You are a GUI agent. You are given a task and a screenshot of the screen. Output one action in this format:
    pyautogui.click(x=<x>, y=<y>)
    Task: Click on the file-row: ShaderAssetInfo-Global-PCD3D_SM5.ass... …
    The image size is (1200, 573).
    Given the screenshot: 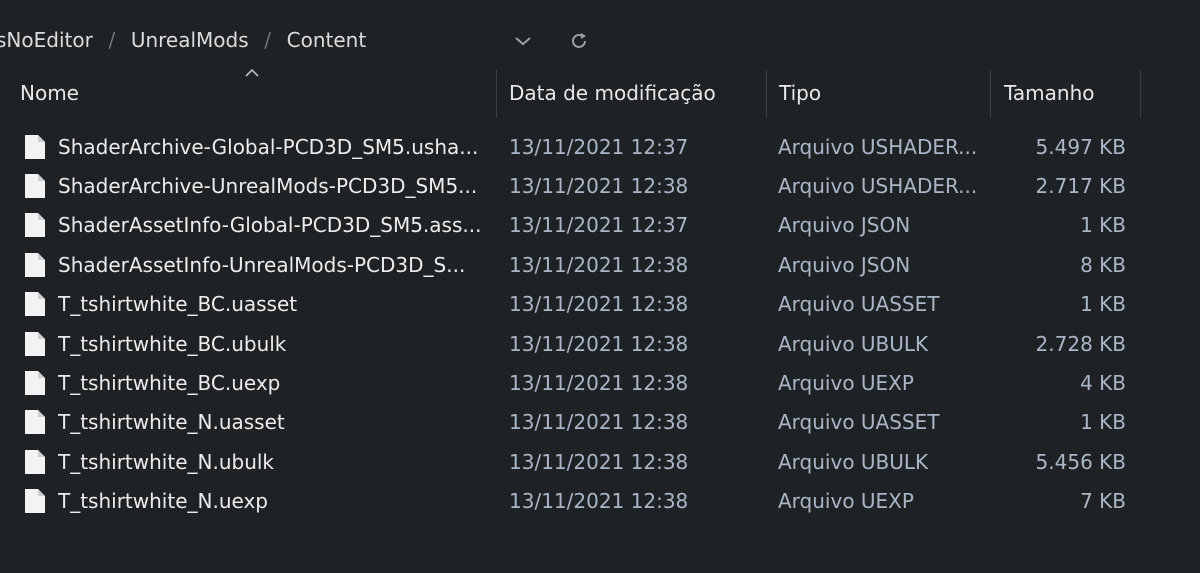 What is the action you would take?
    pyautogui.click(x=600, y=225)
    